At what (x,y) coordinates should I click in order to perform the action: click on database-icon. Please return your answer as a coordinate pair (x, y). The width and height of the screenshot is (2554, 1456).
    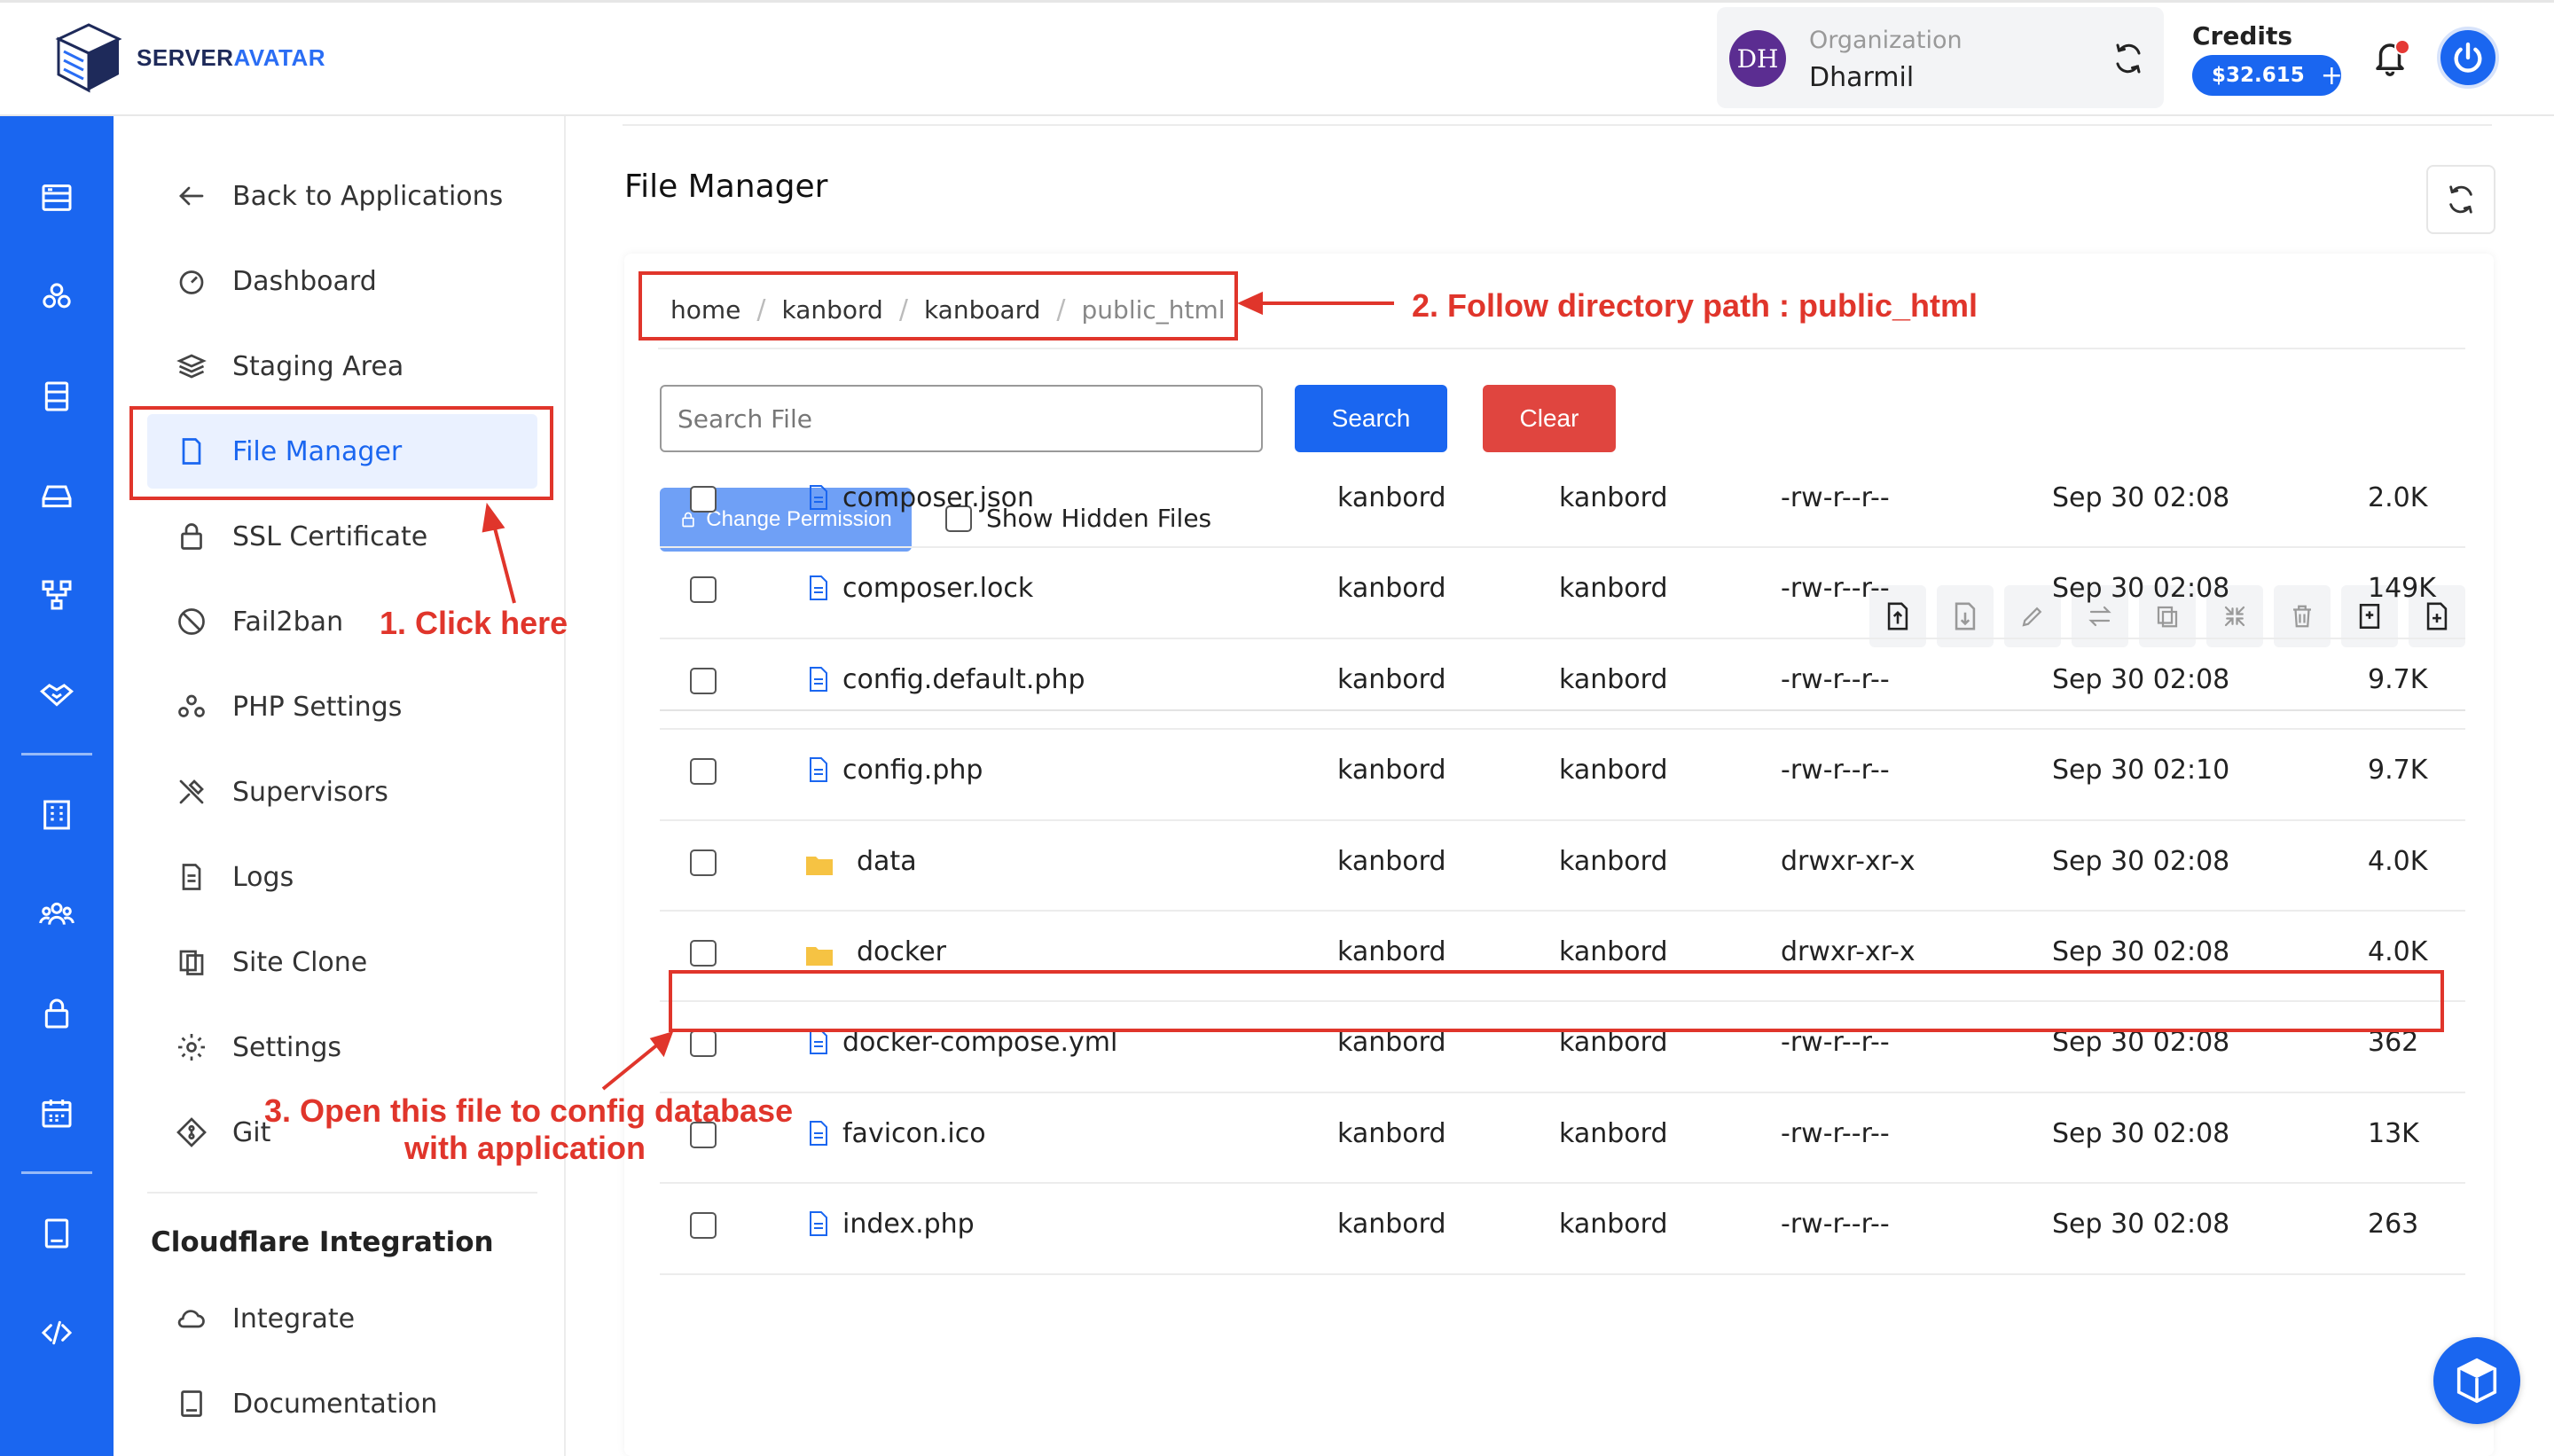
    Looking at the image, I should click on (56, 396).